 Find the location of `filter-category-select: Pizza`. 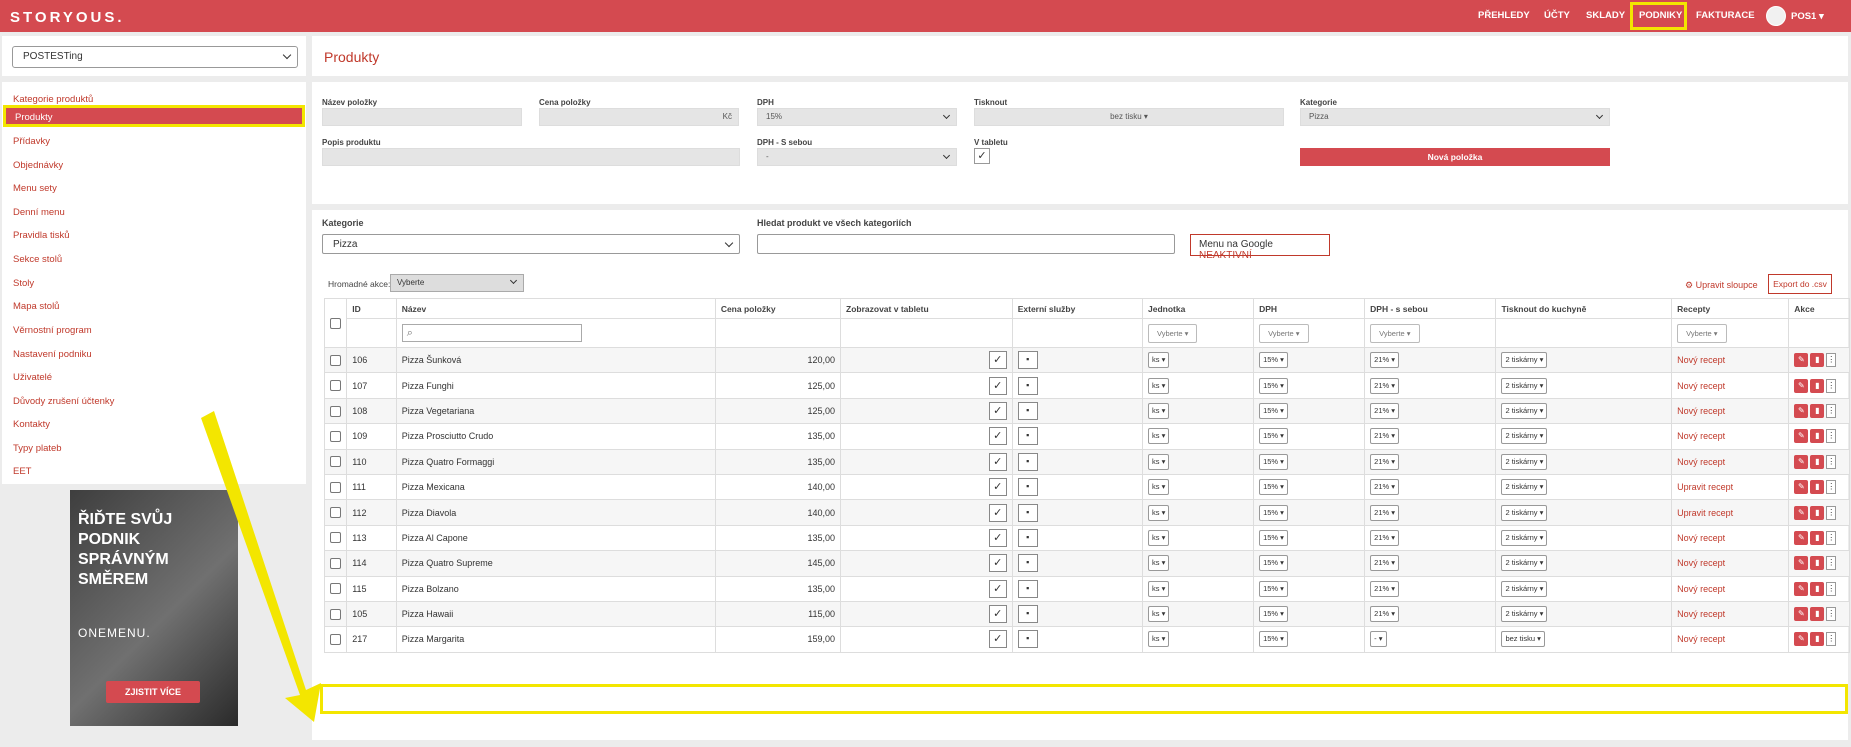

filter-category-select: Pizza is located at coordinates (531, 244).